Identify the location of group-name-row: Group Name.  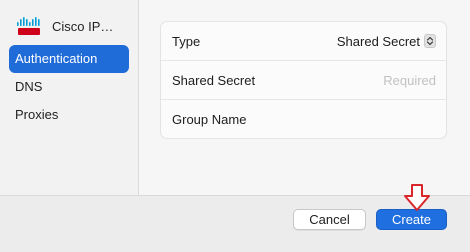
(303, 119).